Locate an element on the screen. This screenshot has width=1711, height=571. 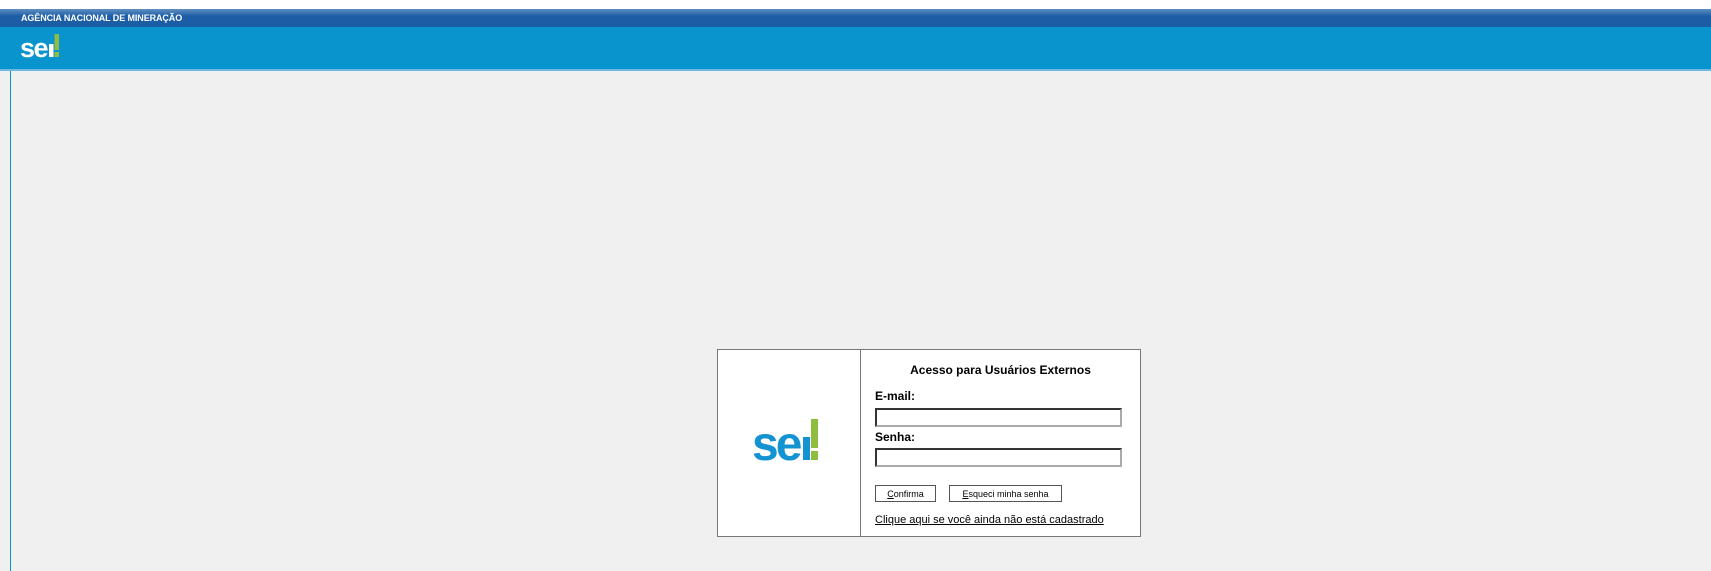
window-top-edge is located at coordinates (855, 4).